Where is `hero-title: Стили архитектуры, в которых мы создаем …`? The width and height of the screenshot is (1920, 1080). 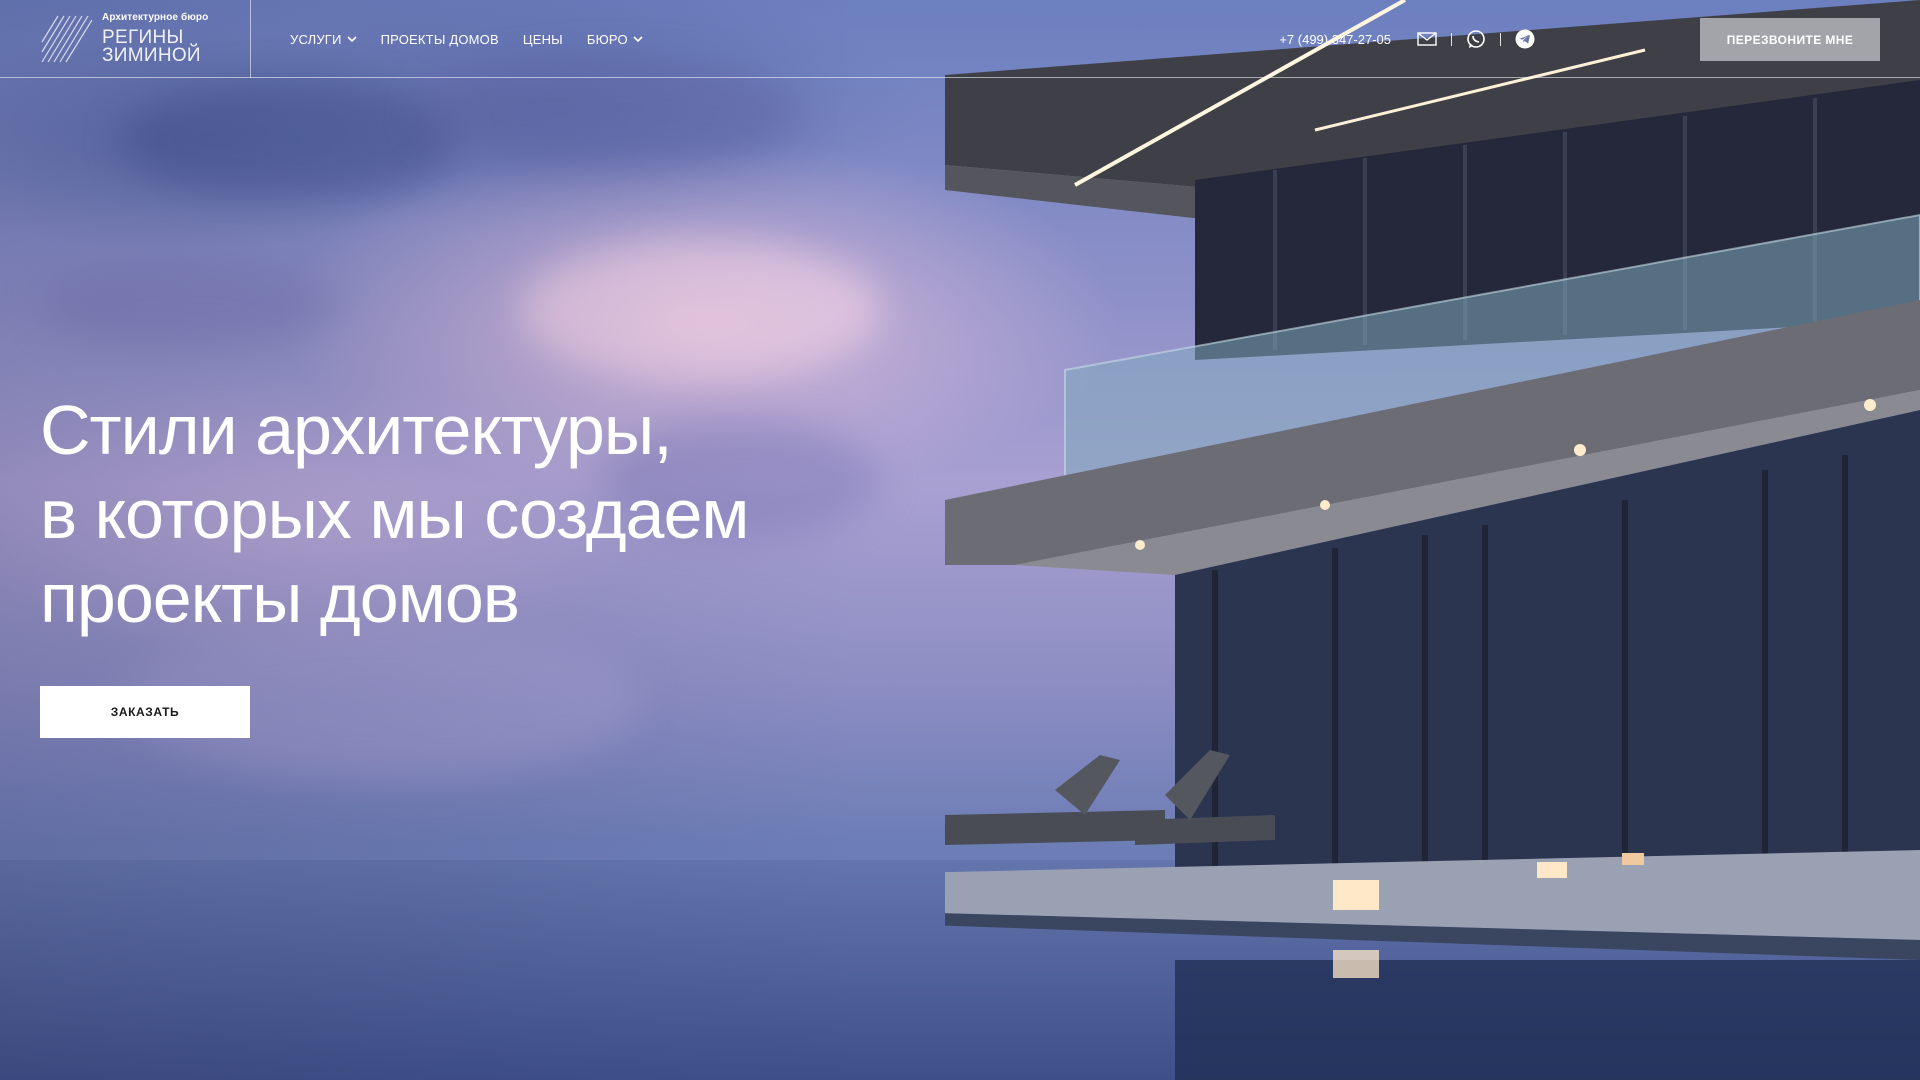
hero-title: Стили архитектуры, в которых мы создаем … is located at coordinates (420, 514).